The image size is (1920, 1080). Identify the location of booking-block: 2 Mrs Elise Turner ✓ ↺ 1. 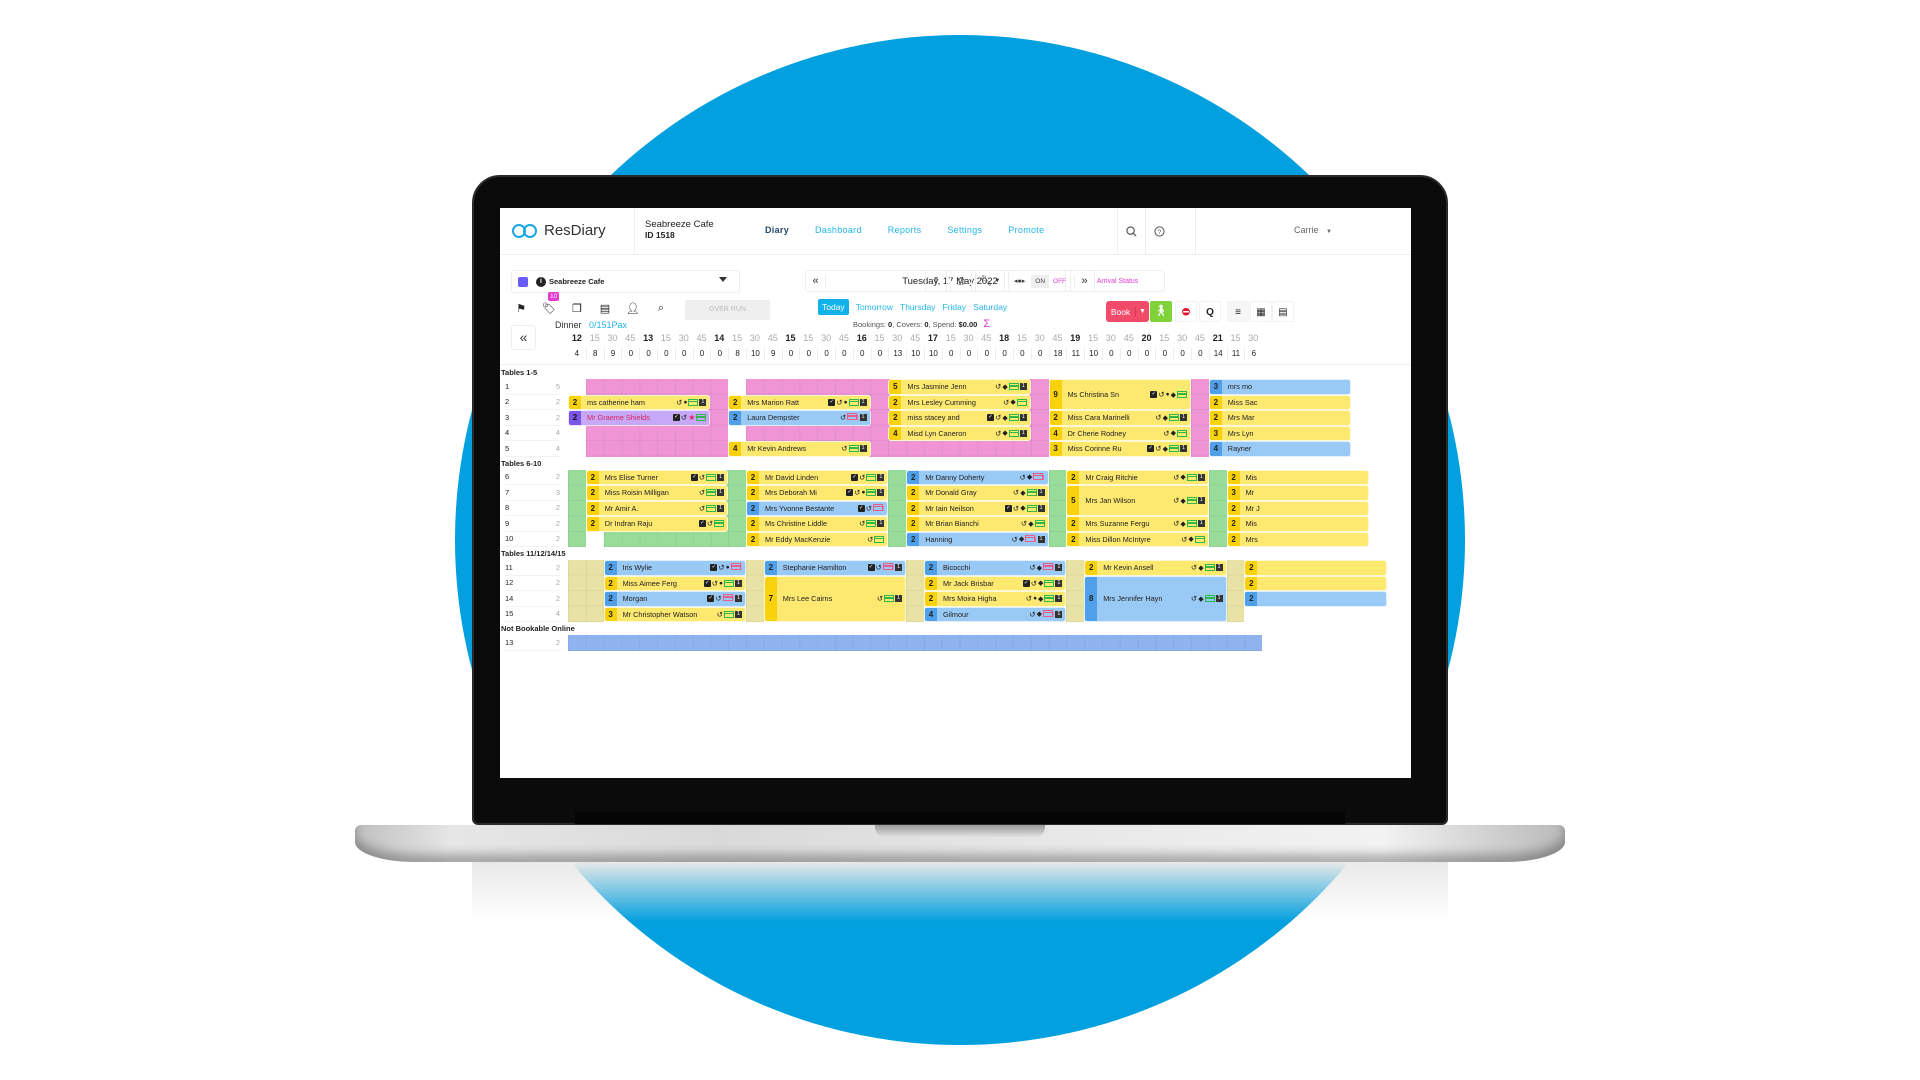
(657, 477).